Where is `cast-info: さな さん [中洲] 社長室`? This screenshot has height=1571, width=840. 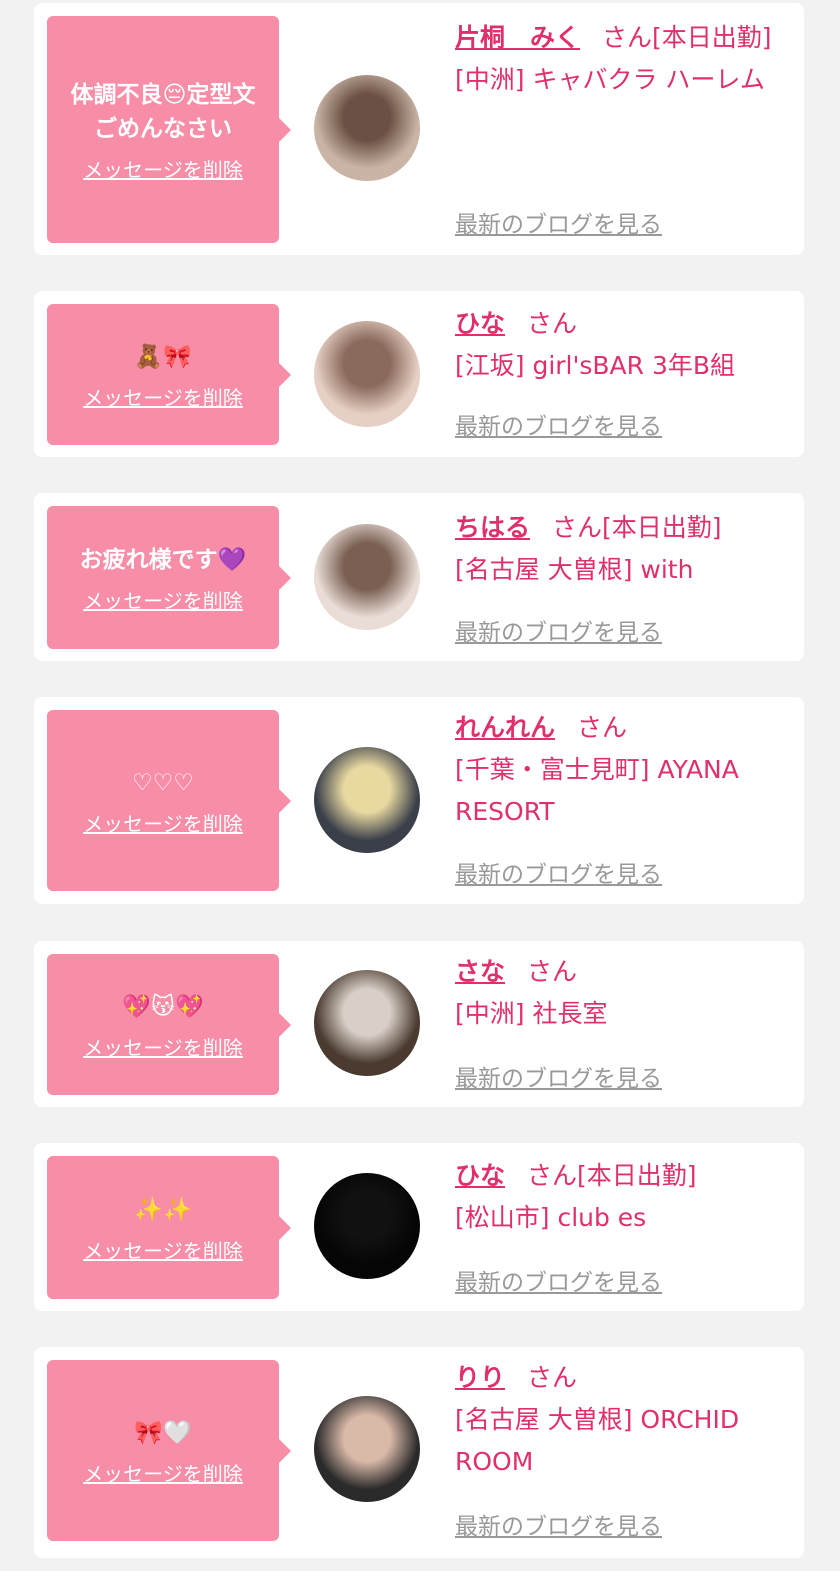 cast-info: さな さん [中洲] 社長室 is located at coordinates (615, 993).